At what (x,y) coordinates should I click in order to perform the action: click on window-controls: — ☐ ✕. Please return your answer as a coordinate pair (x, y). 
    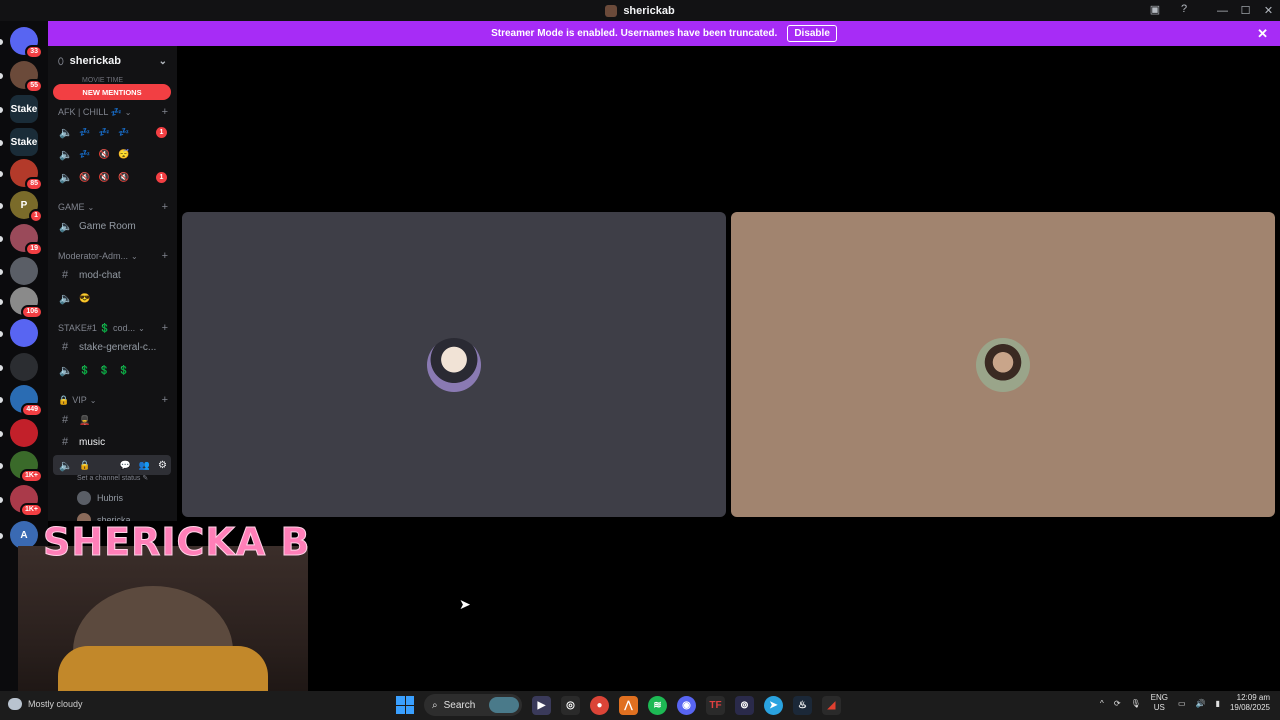
    Looking at the image, I should click on (1245, 10).